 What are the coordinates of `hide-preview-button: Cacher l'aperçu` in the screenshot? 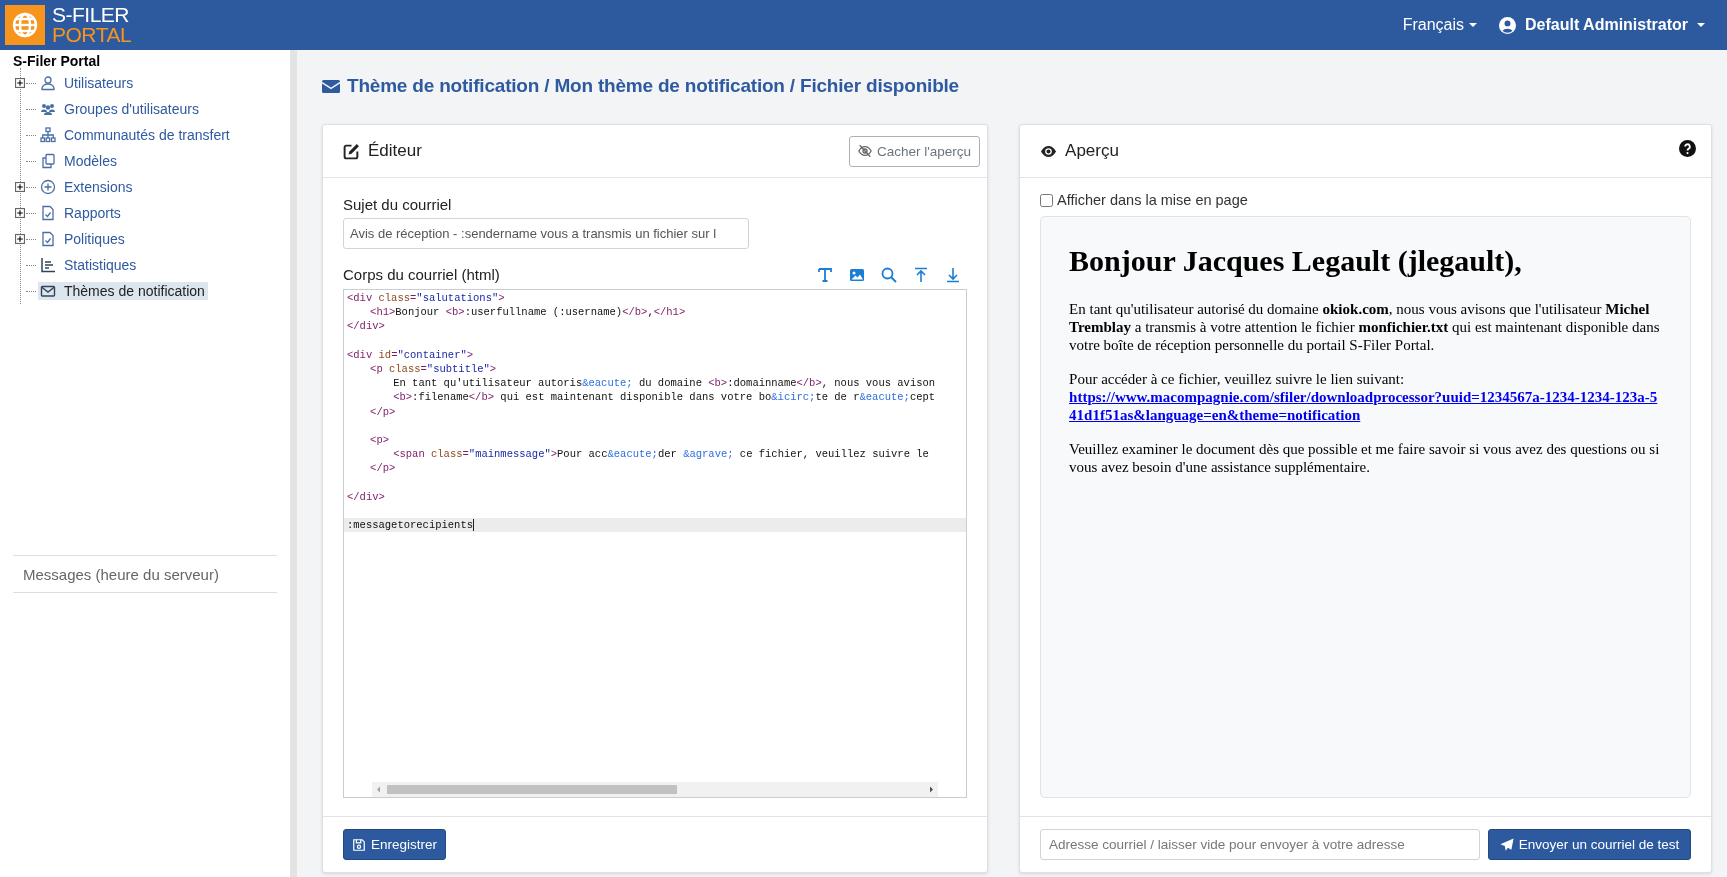 It's located at (914, 151).